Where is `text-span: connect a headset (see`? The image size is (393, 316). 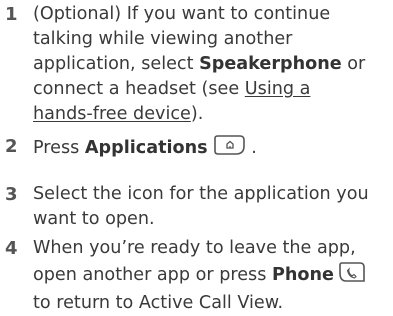 text-span: connect a headset (see is located at coordinates (139, 89).